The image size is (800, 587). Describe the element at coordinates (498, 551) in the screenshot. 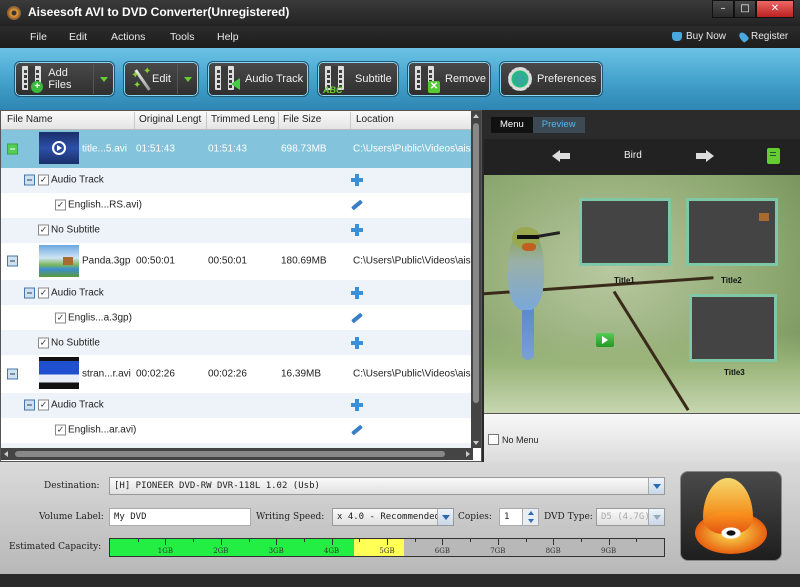

I see `capacity-tick-label: 7GB` at that location.